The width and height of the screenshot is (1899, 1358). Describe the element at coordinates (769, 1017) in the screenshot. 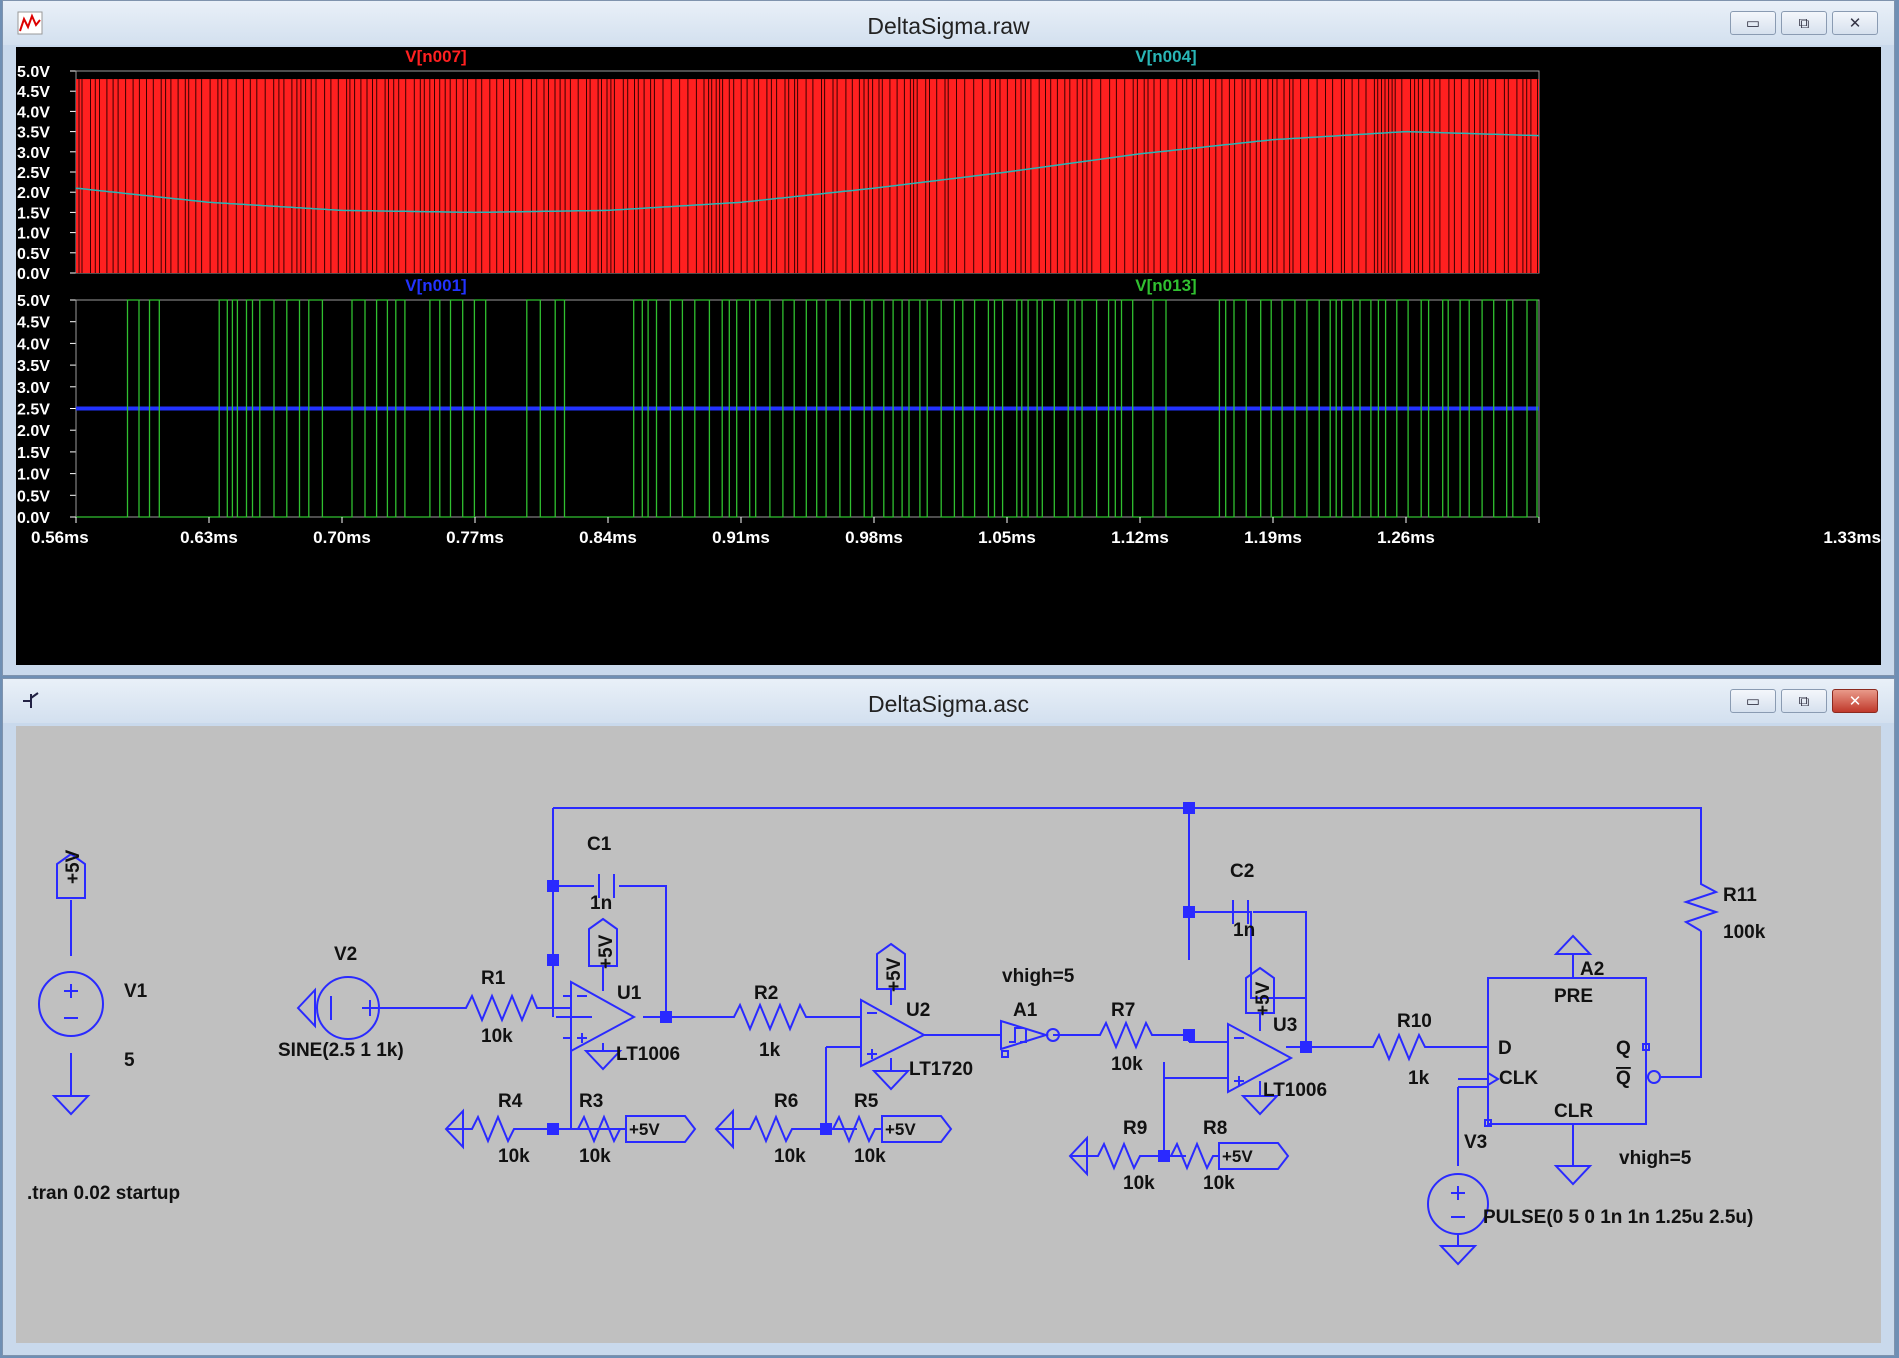

I see `r2-resistor-symbol` at that location.